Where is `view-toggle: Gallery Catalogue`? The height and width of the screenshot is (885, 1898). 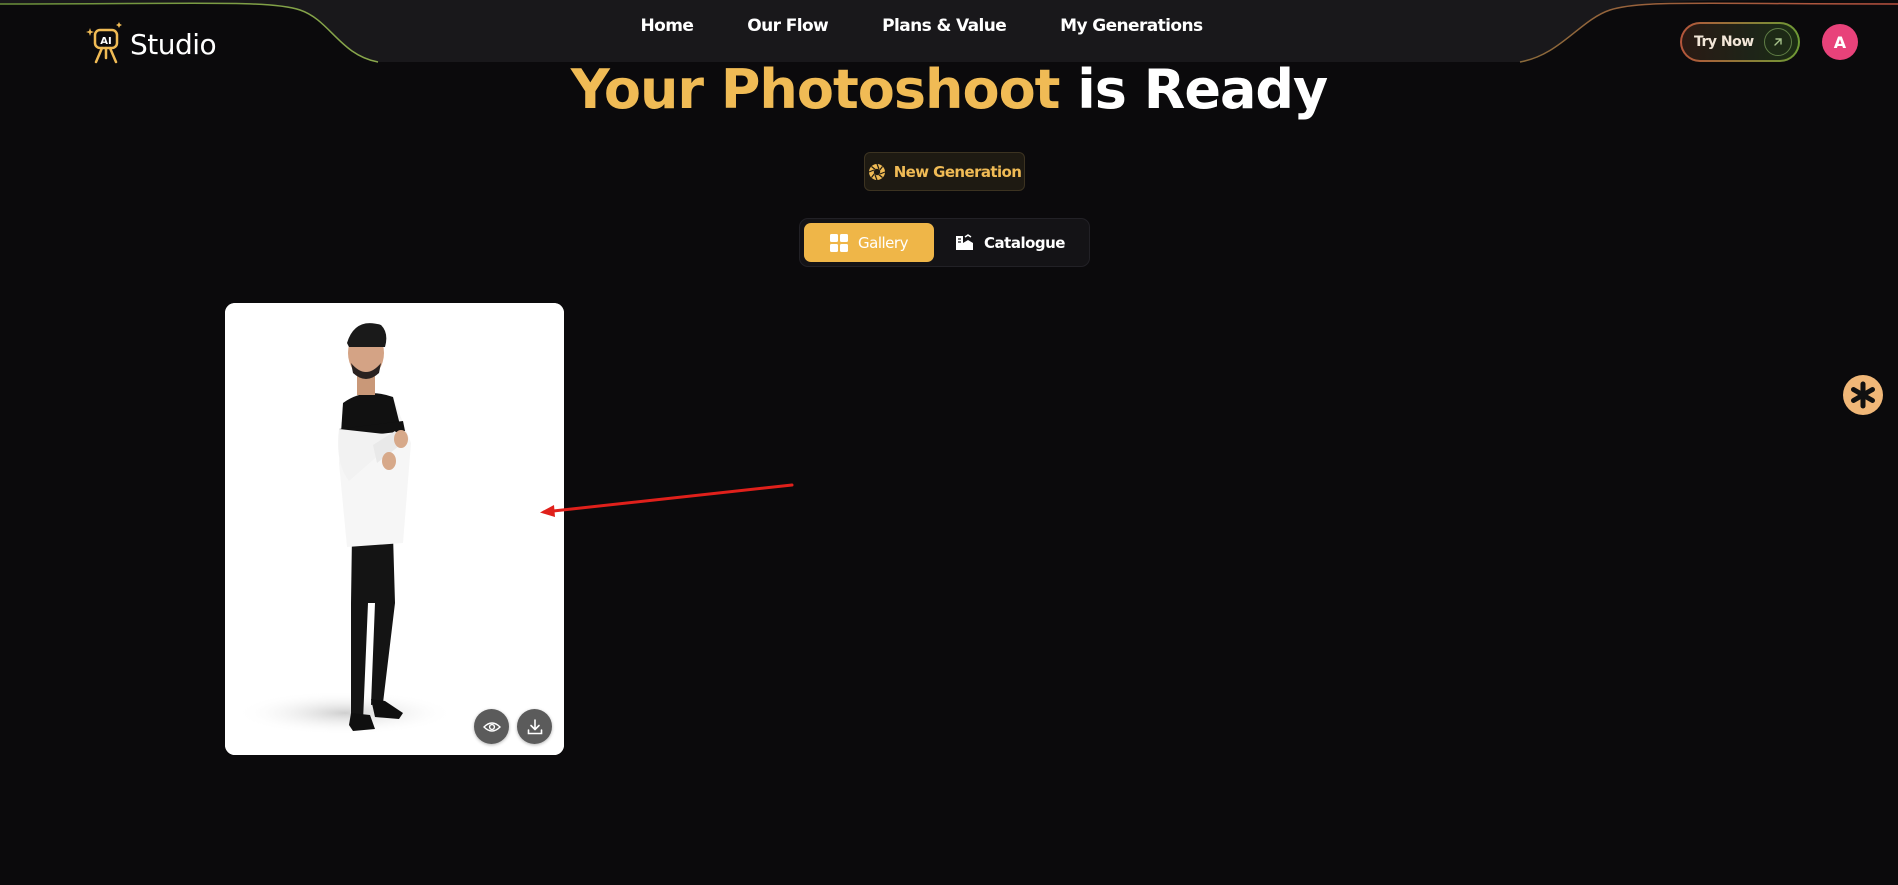
view-toggle: Gallery Catalogue is located at coordinates (944, 242).